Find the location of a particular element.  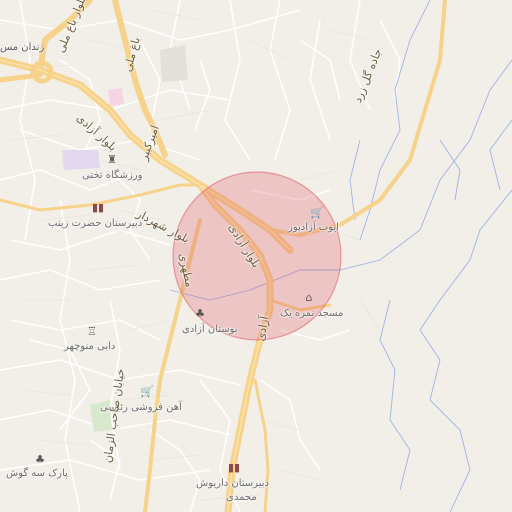

label-aboub-azadvar: ایوب آزادپور is located at coordinates (313, 227).